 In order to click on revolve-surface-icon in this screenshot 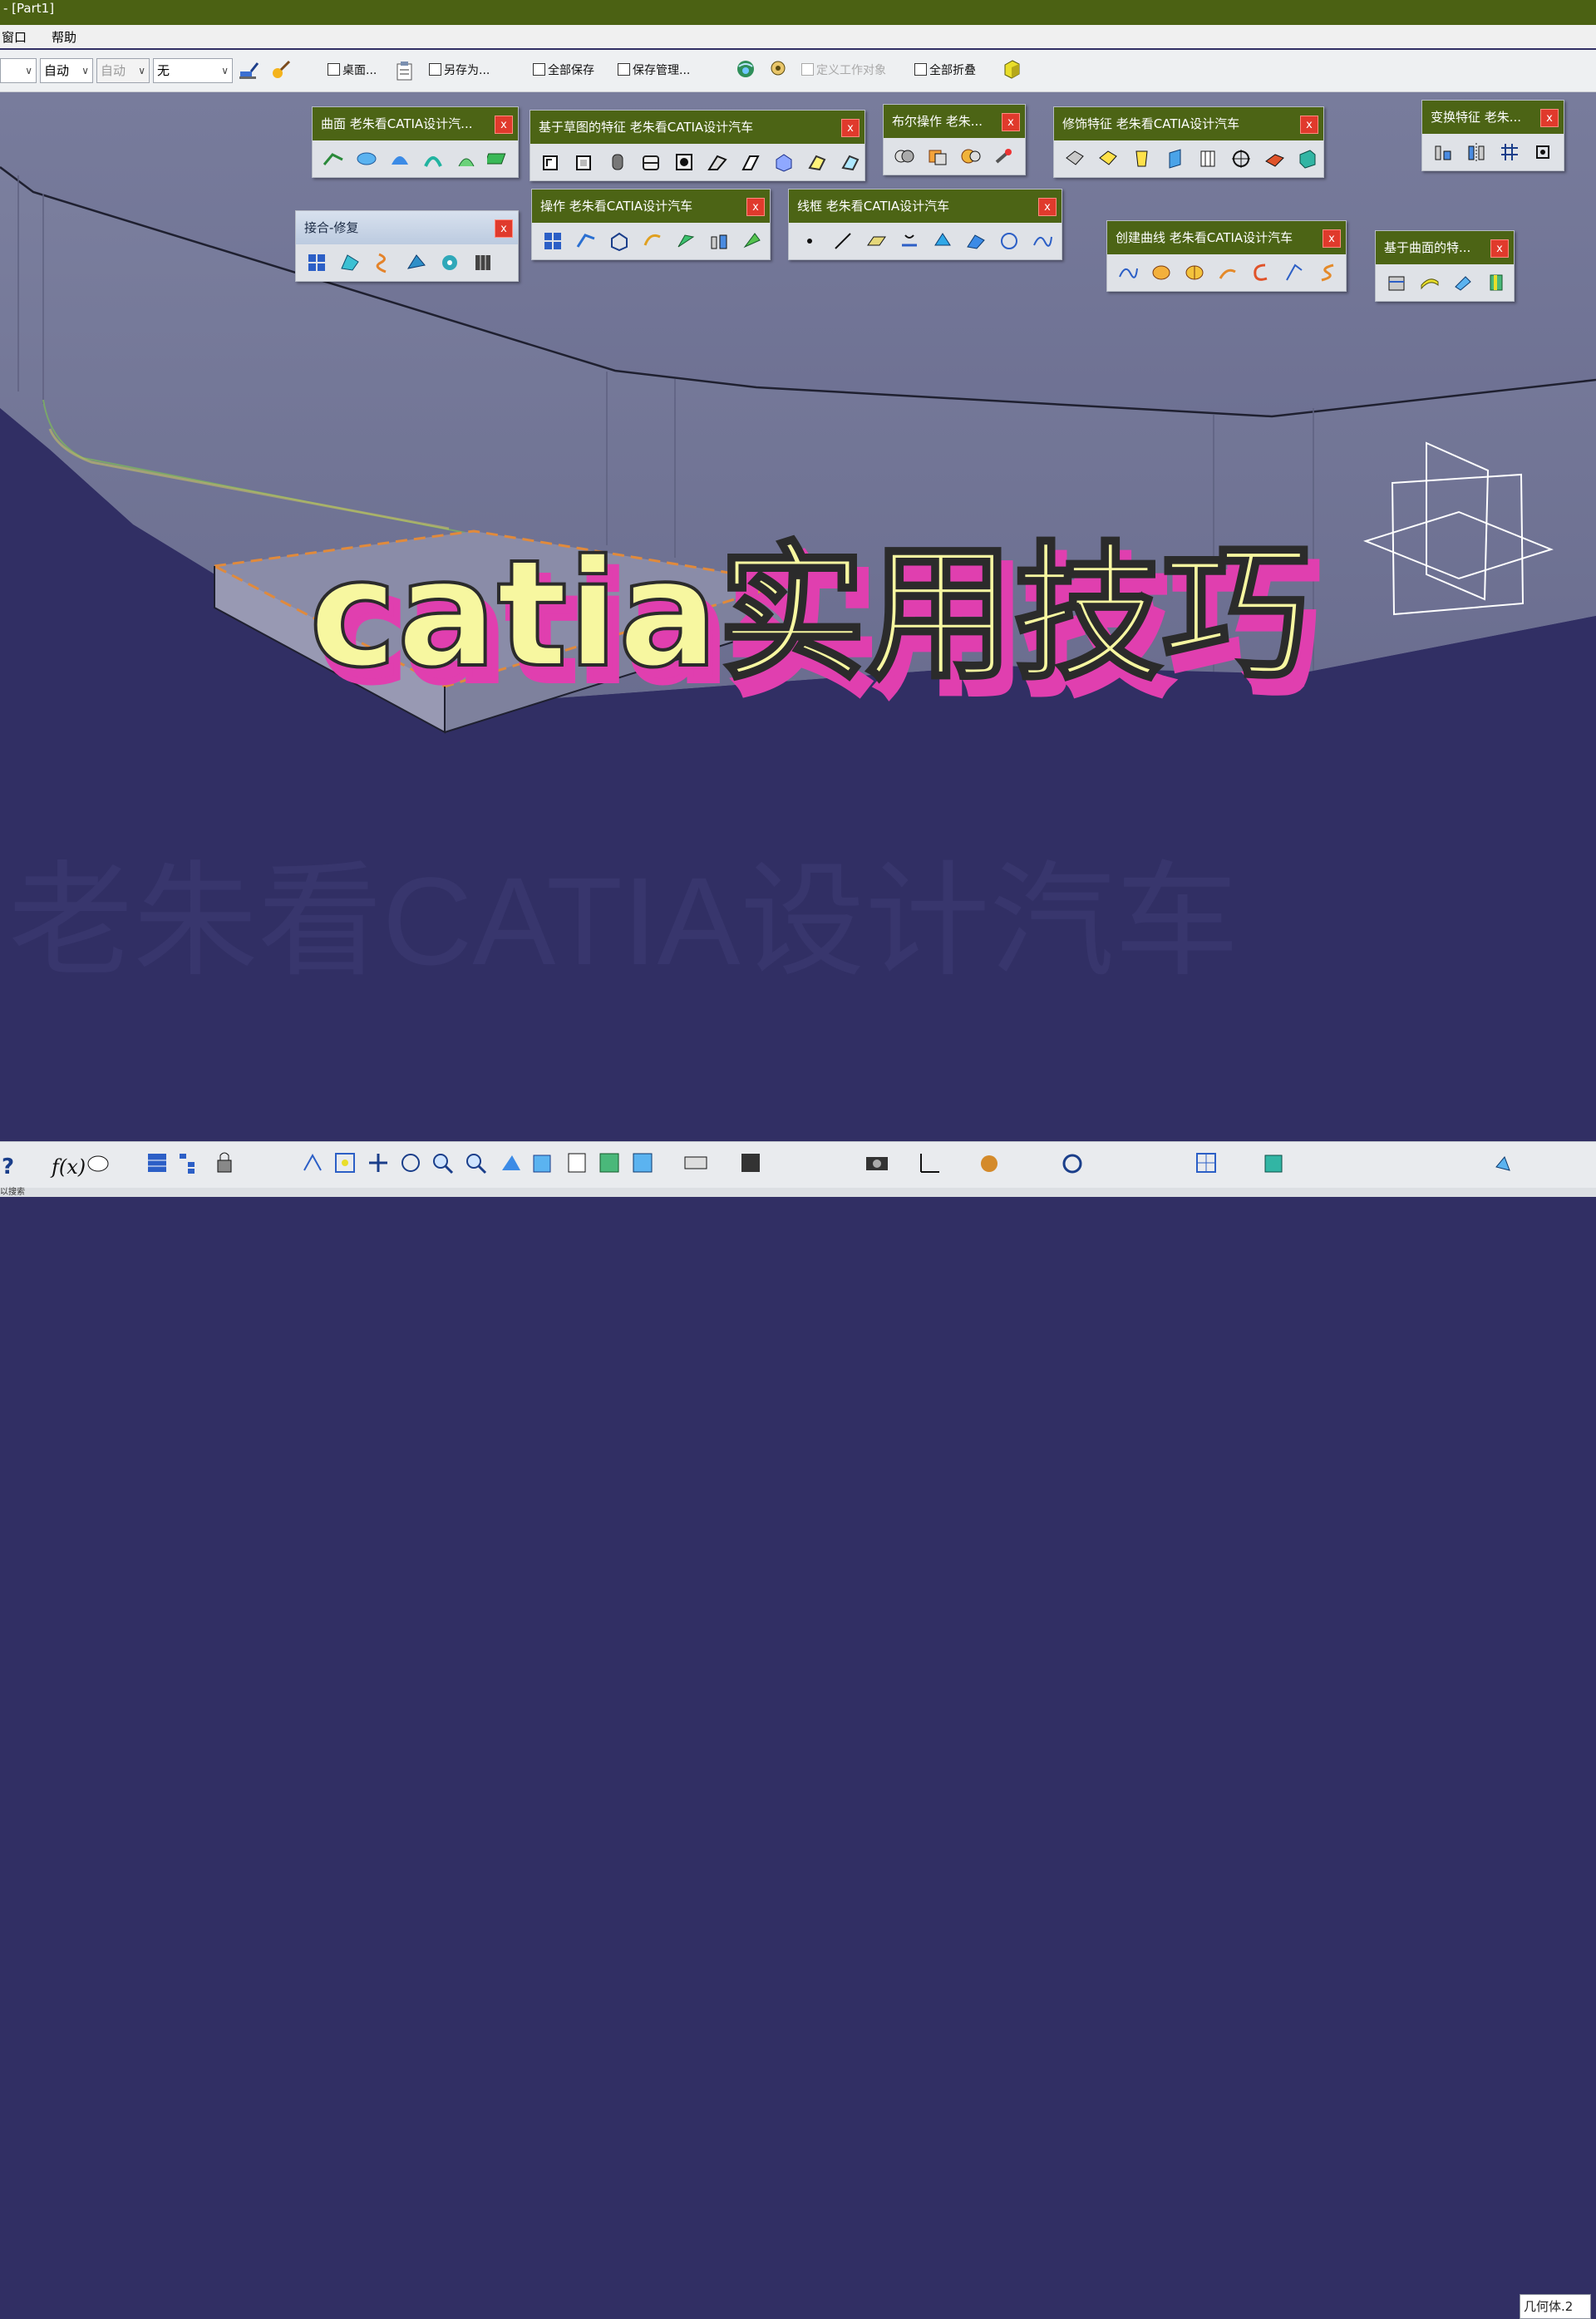, I will do `click(366, 158)`.